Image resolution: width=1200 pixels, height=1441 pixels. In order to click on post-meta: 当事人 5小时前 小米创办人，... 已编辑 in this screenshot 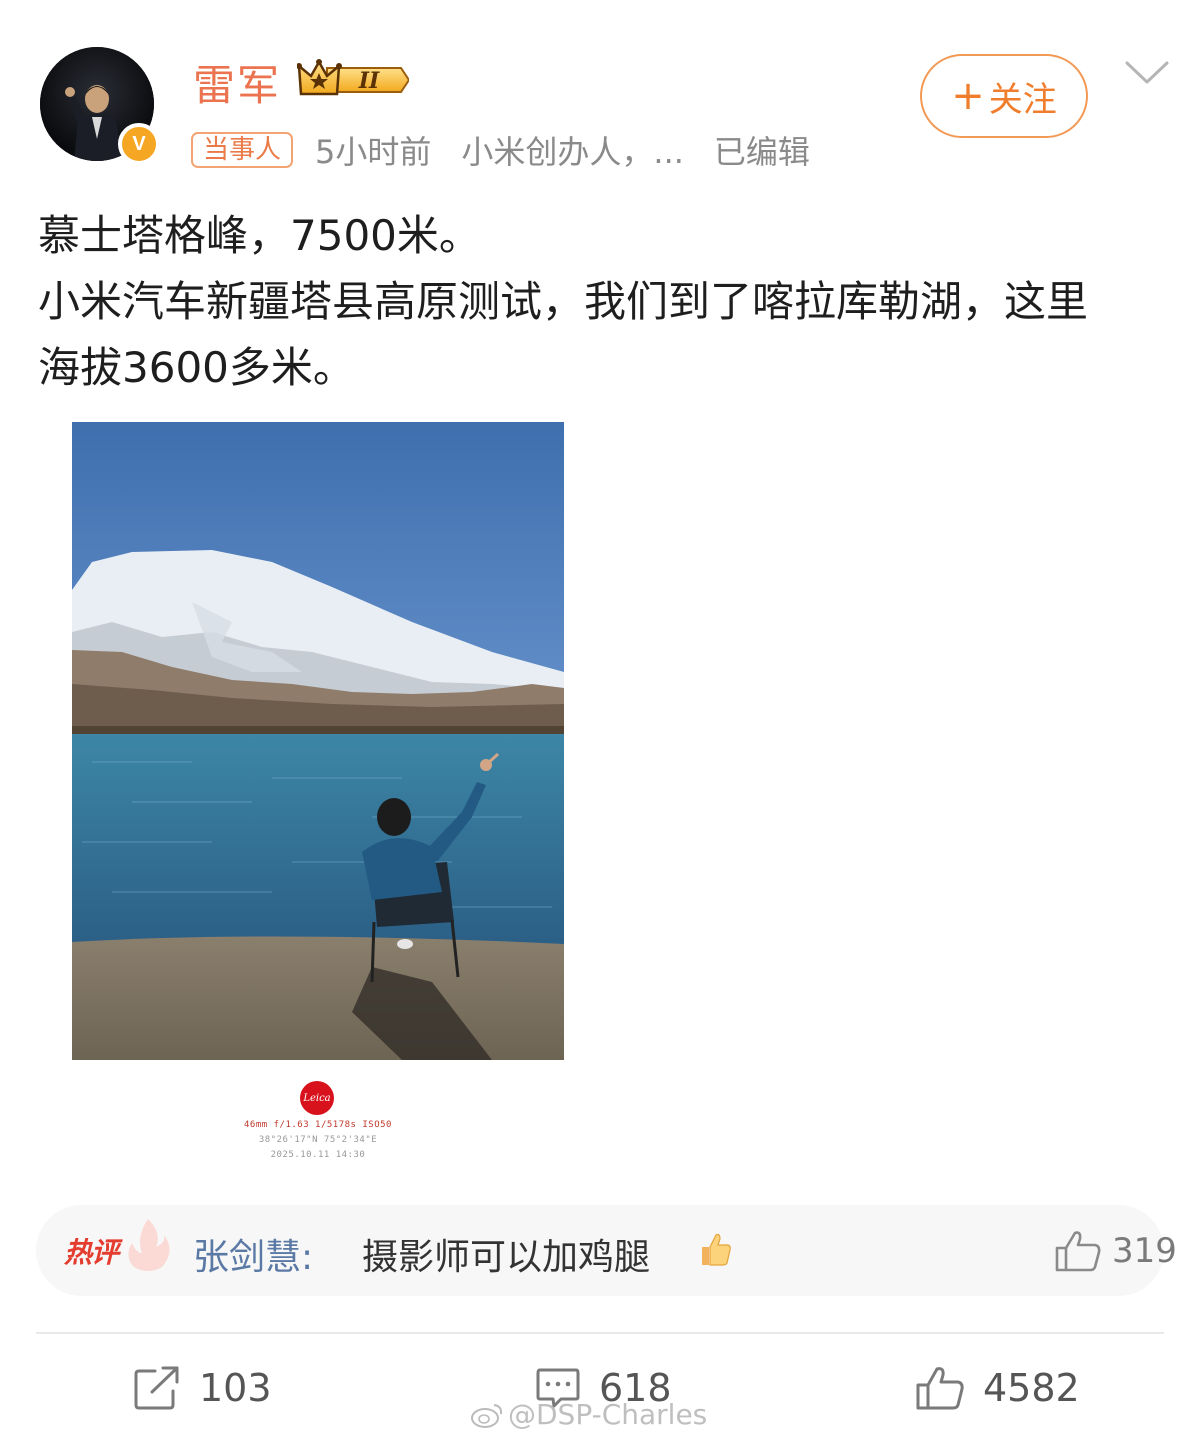, I will do `click(515, 151)`.